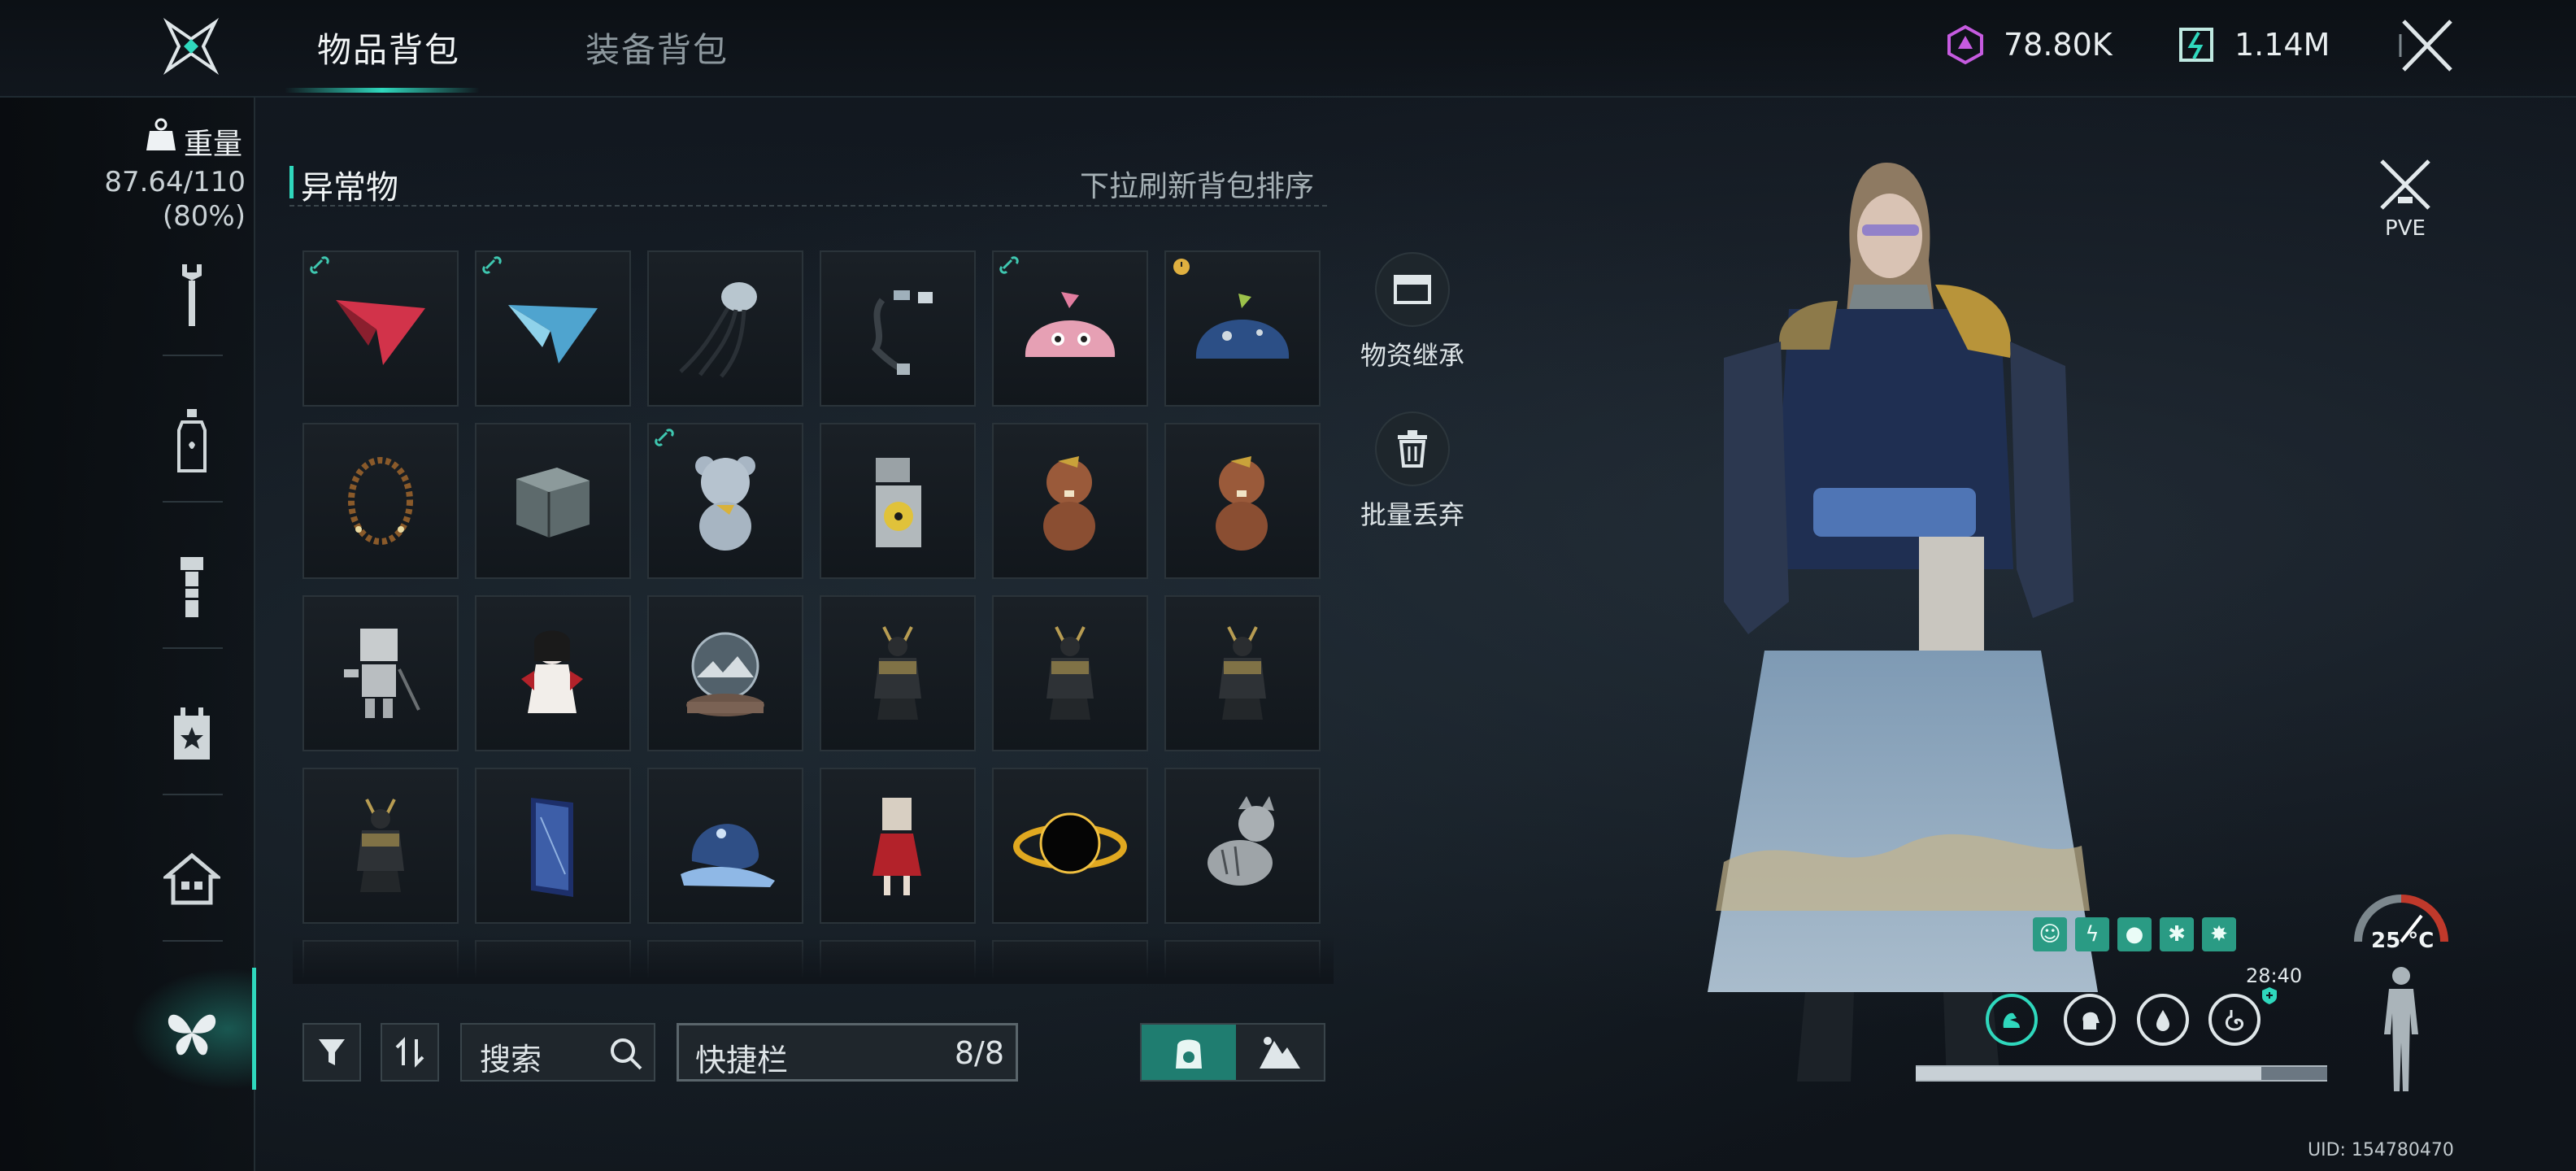 This screenshot has width=2576, height=1171. Describe the element at coordinates (2253, 45) in the screenshot. I see `currency-energy: 1.14M` at that location.